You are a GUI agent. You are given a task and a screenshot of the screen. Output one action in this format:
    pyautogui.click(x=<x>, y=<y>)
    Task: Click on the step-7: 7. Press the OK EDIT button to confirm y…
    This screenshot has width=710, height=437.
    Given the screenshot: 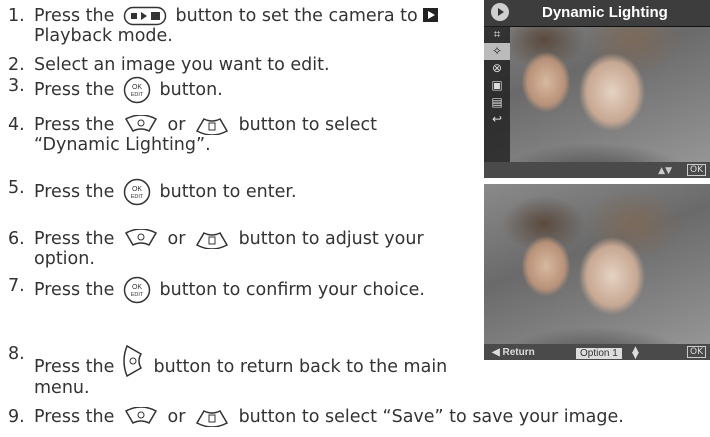 What is the action you would take?
    pyautogui.click(x=243, y=290)
    